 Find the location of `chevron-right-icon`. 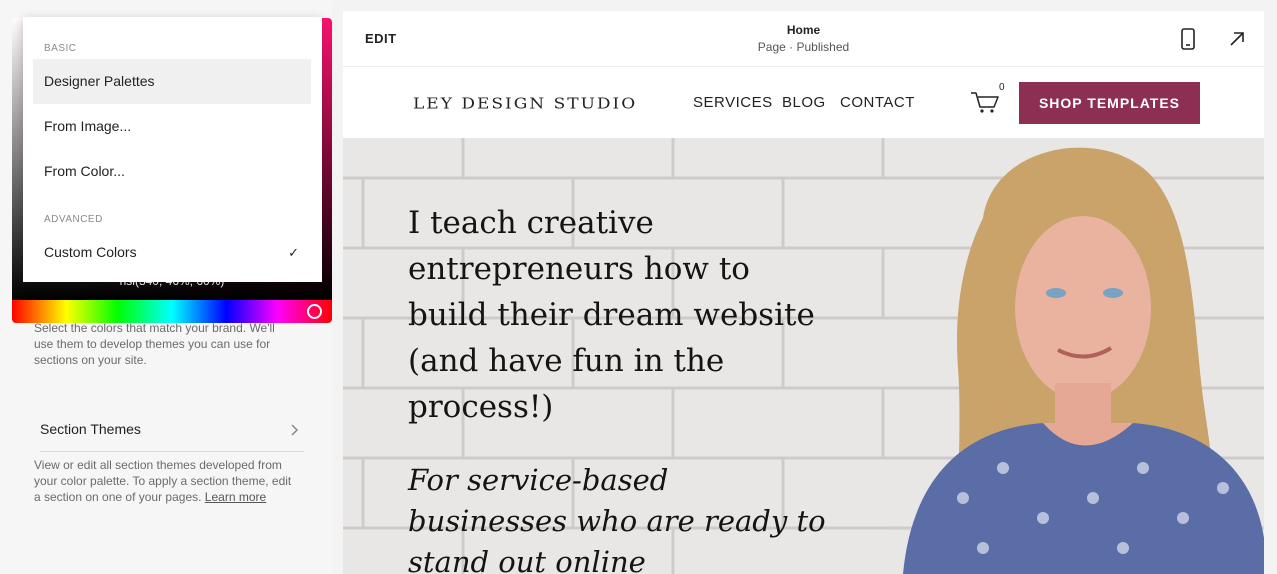

chevron-right-icon is located at coordinates (295, 430).